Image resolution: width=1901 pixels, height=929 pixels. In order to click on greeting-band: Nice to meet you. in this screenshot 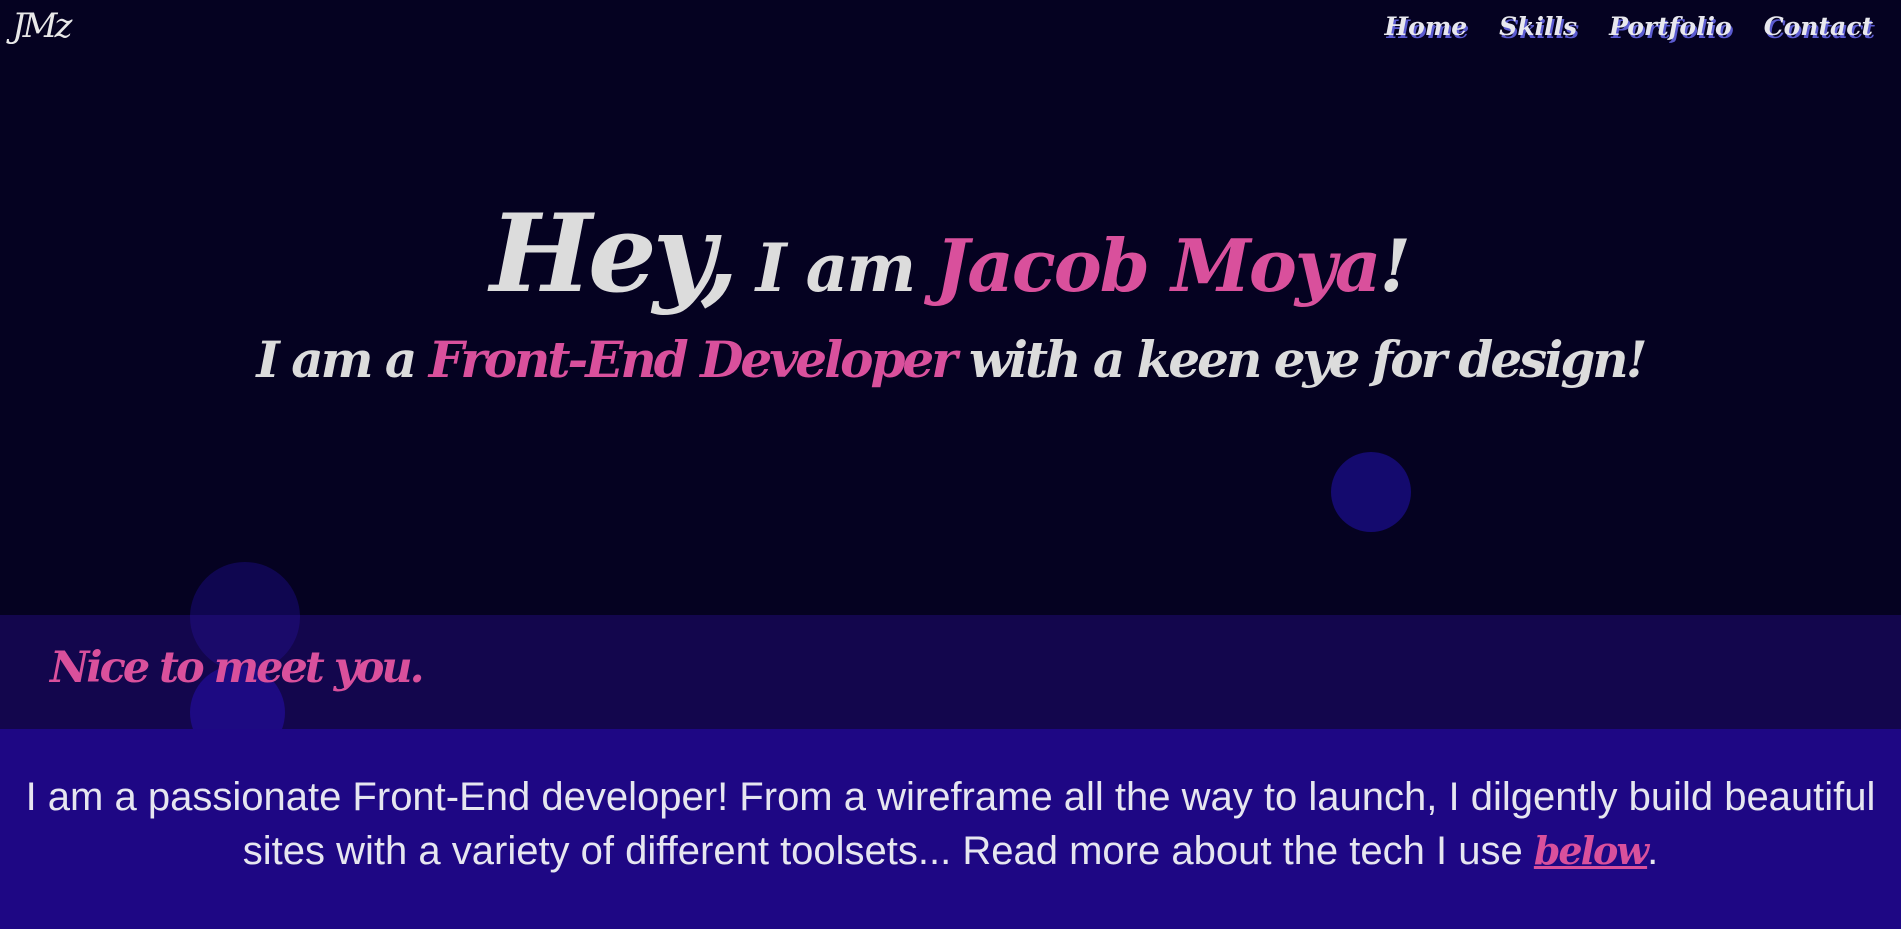, I will do `click(950, 672)`.